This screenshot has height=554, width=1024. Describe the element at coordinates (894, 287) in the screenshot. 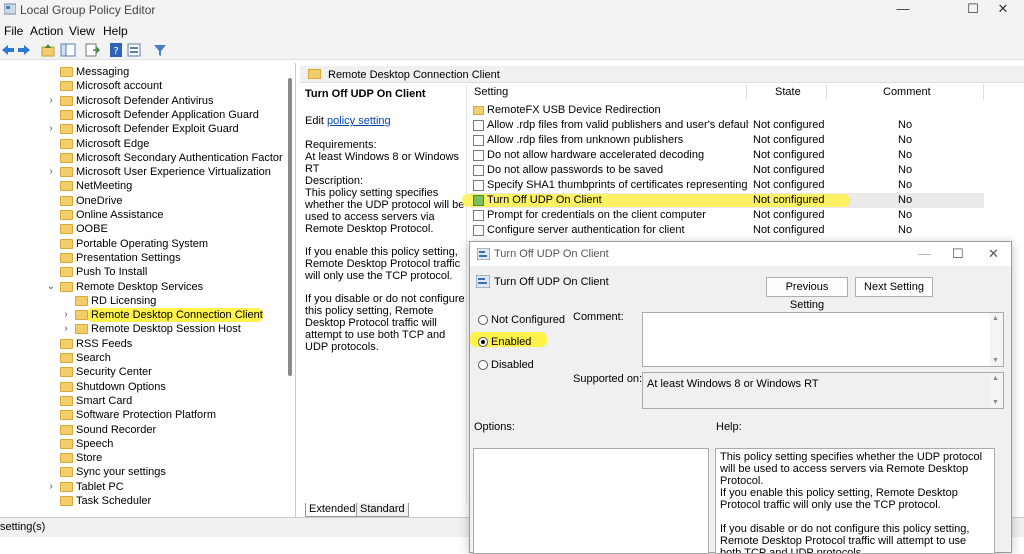

I see `next-setting-button: Next Setting` at that location.